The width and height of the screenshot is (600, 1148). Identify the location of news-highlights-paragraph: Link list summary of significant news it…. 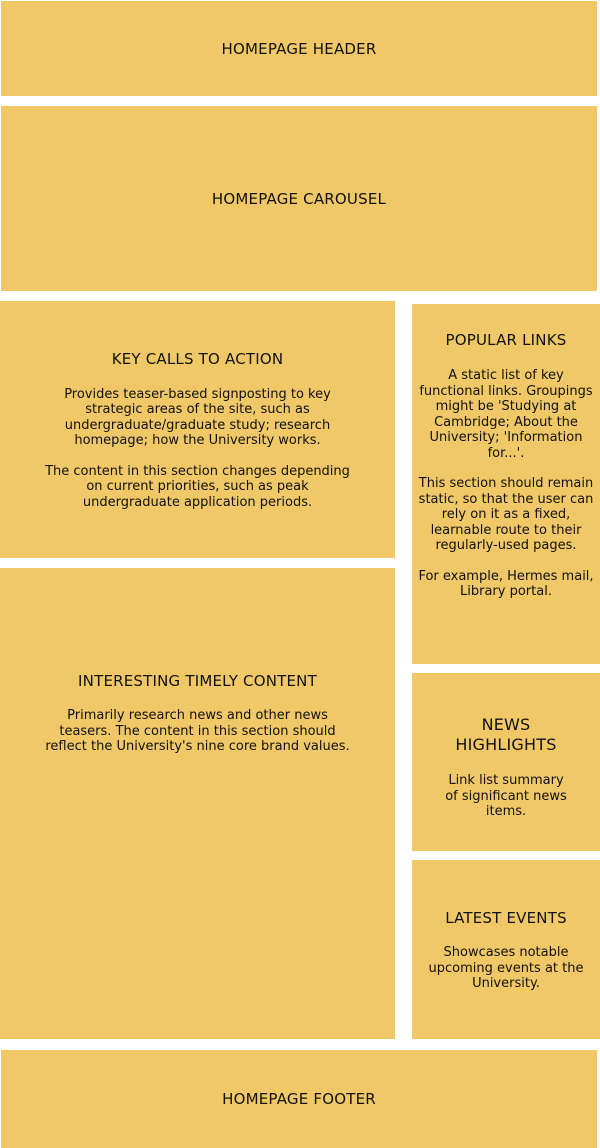
(506, 796).